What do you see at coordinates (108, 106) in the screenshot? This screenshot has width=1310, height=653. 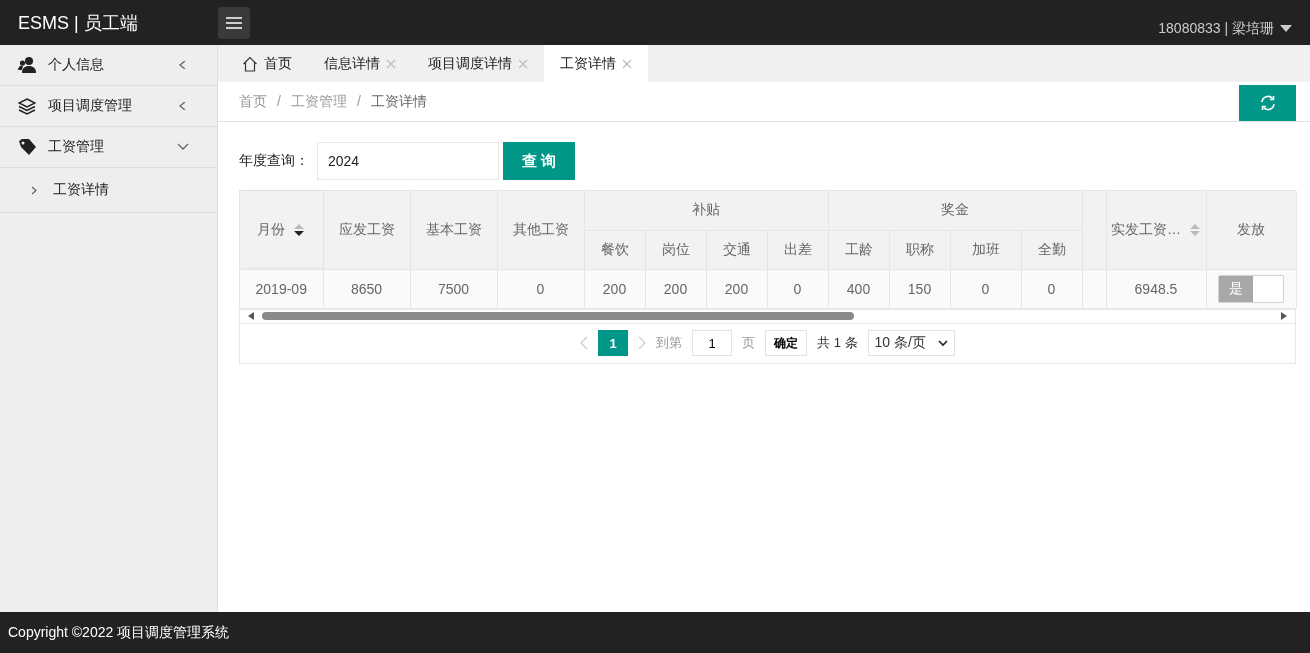 I see `sidebar-item: 项目调度管理` at bounding box center [108, 106].